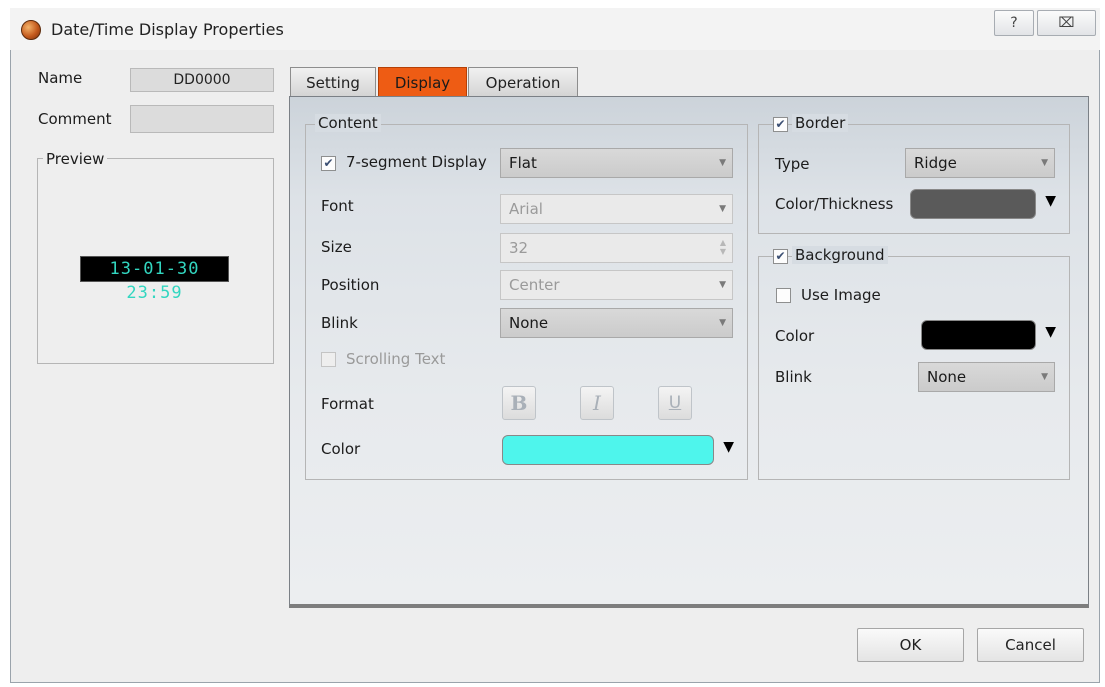 Image resolution: width=1105 pixels, height=687 pixels. I want to click on comment-label: Comment, so click(75, 119).